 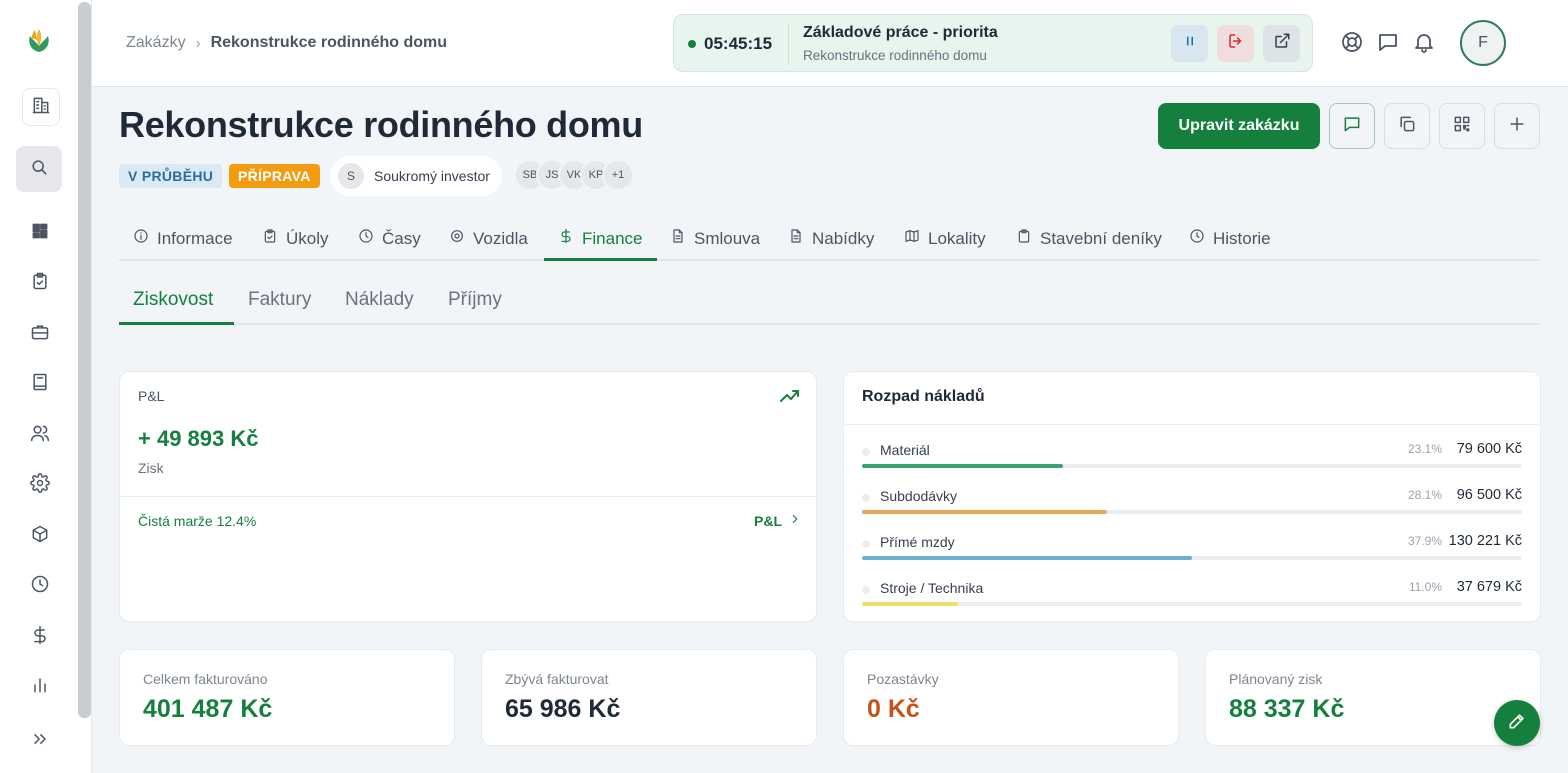 I want to click on history-icon, so click(x=1197, y=238).